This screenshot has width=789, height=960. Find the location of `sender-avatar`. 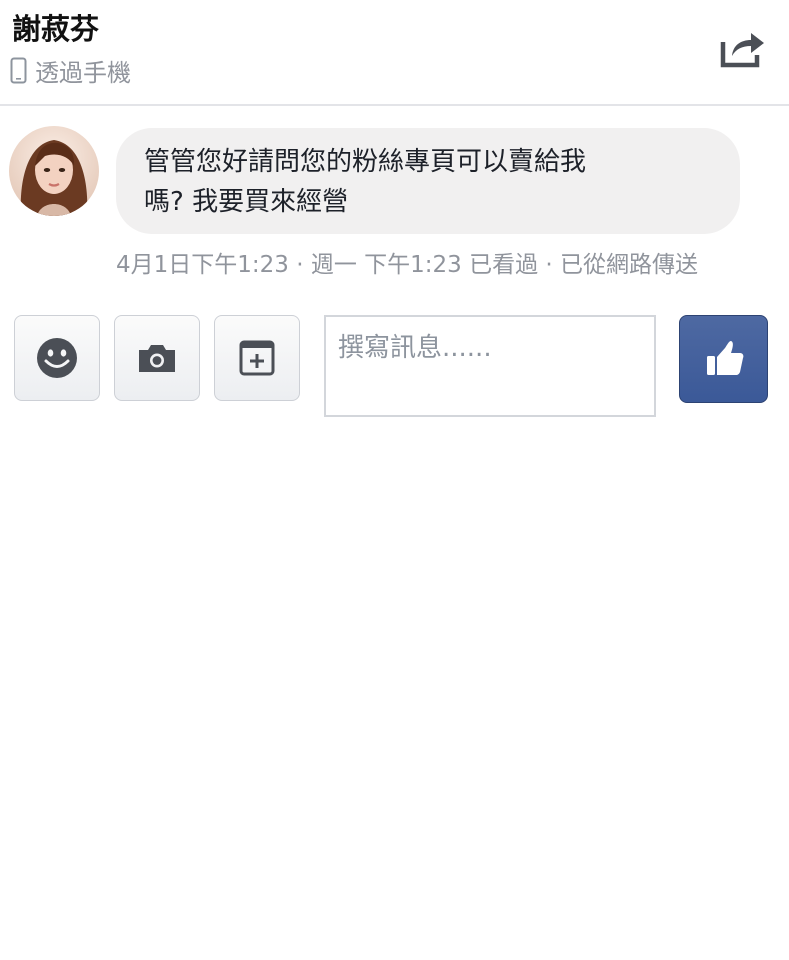

sender-avatar is located at coordinates (54, 171).